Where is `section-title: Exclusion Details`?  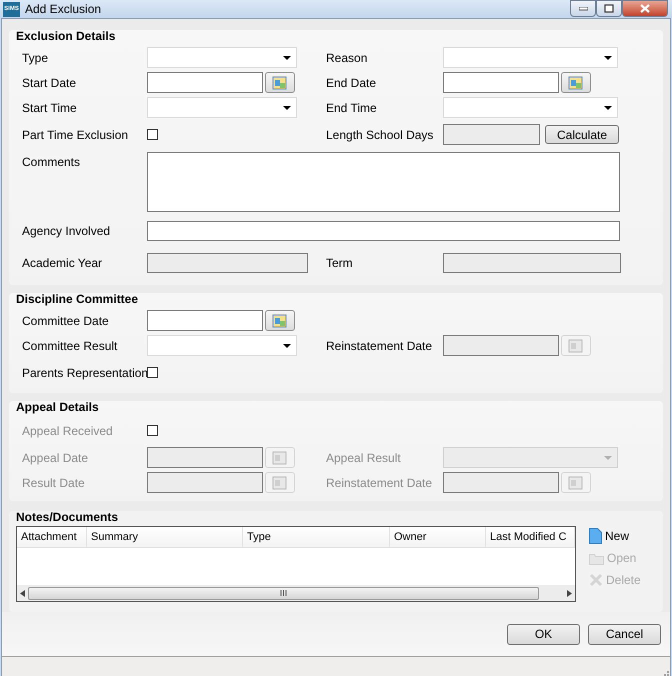 section-title: Exclusion Details is located at coordinates (66, 36).